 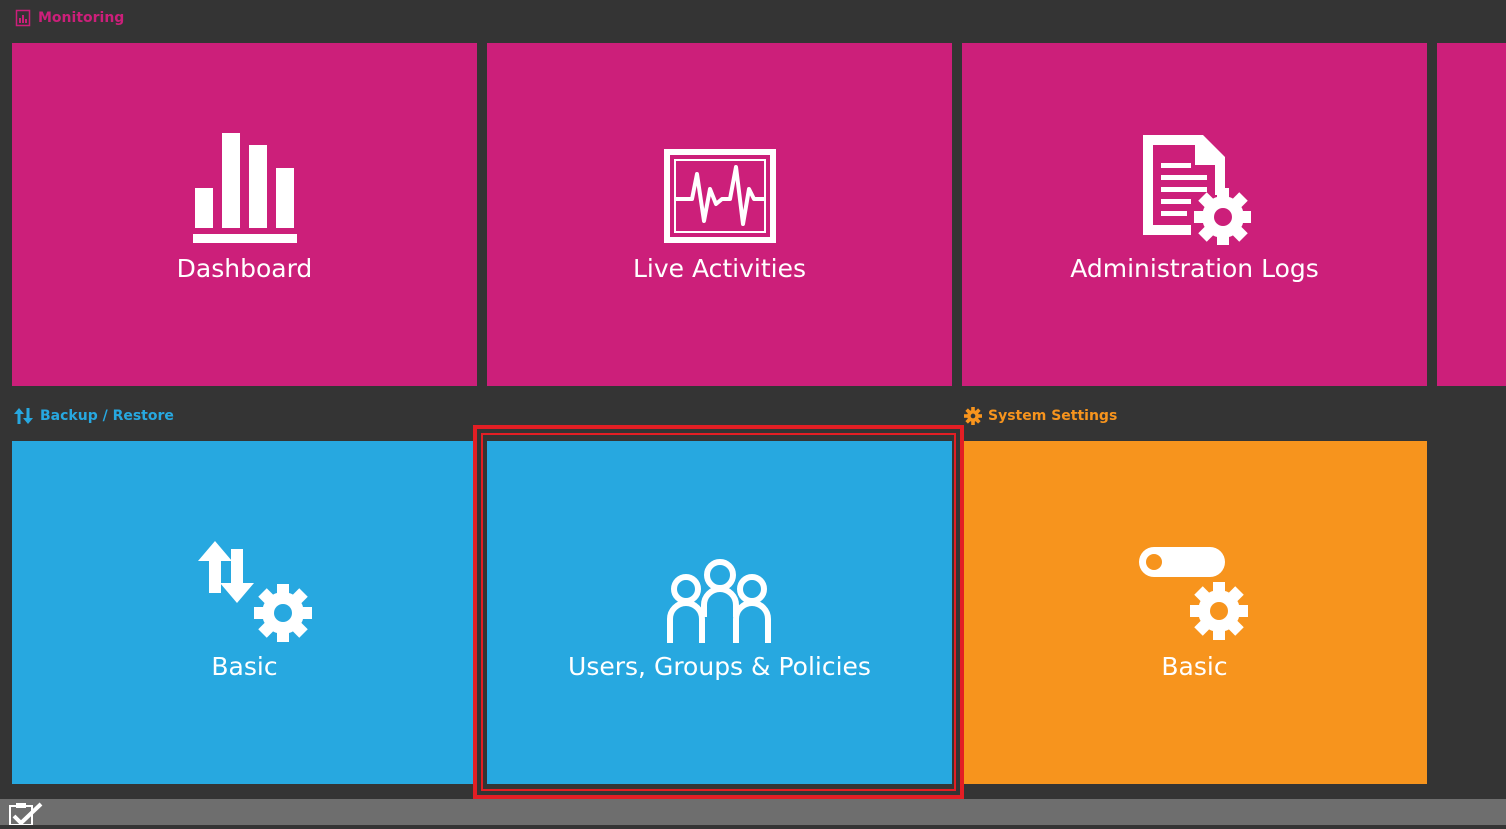 I want to click on tile-users-groups-policies: Users, Groups & Policies, so click(x=719, y=612).